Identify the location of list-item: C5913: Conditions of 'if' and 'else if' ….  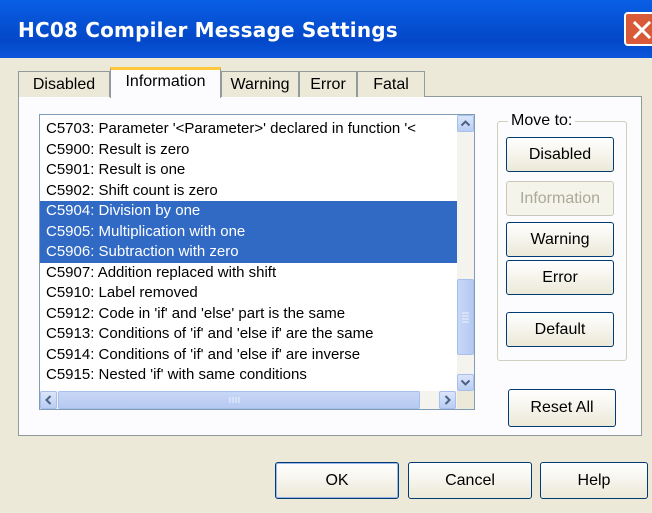
(248, 334).